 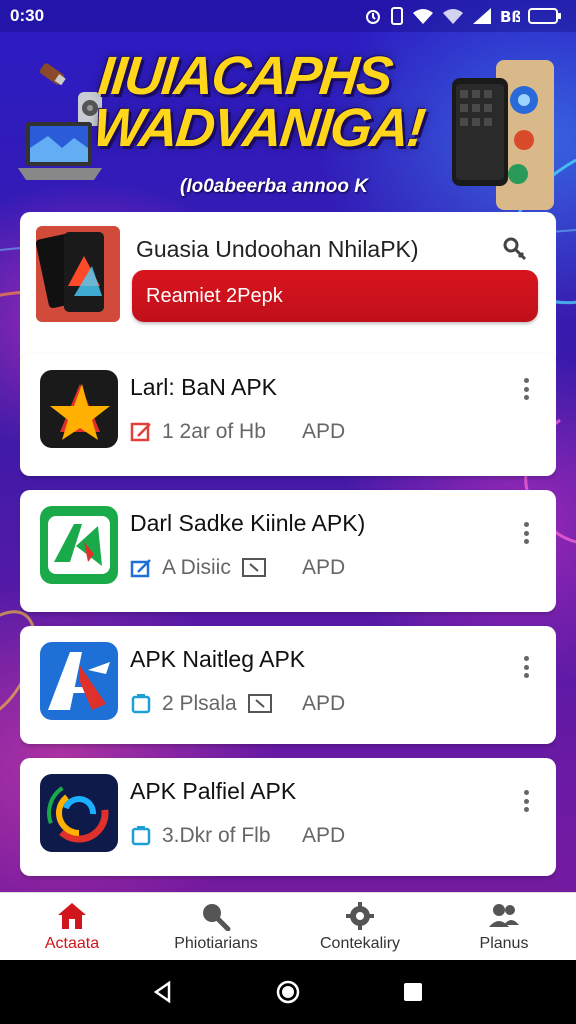 What do you see at coordinates (244, 76) in the screenshot?
I see `banner-title-line1: IIUIACAPHS` at bounding box center [244, 76].